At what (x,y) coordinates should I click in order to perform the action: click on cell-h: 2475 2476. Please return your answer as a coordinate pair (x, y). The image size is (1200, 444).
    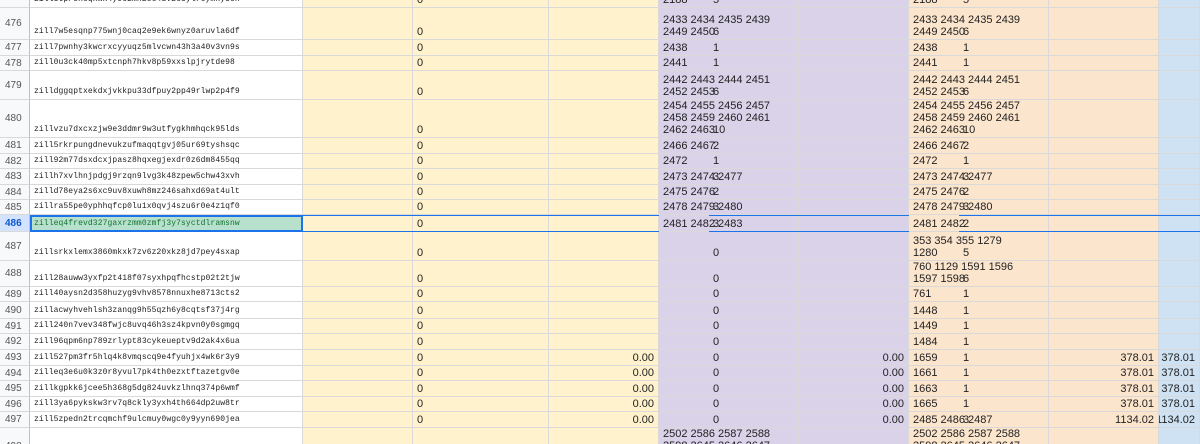
    Looking at the image, I should click on (937, 192).